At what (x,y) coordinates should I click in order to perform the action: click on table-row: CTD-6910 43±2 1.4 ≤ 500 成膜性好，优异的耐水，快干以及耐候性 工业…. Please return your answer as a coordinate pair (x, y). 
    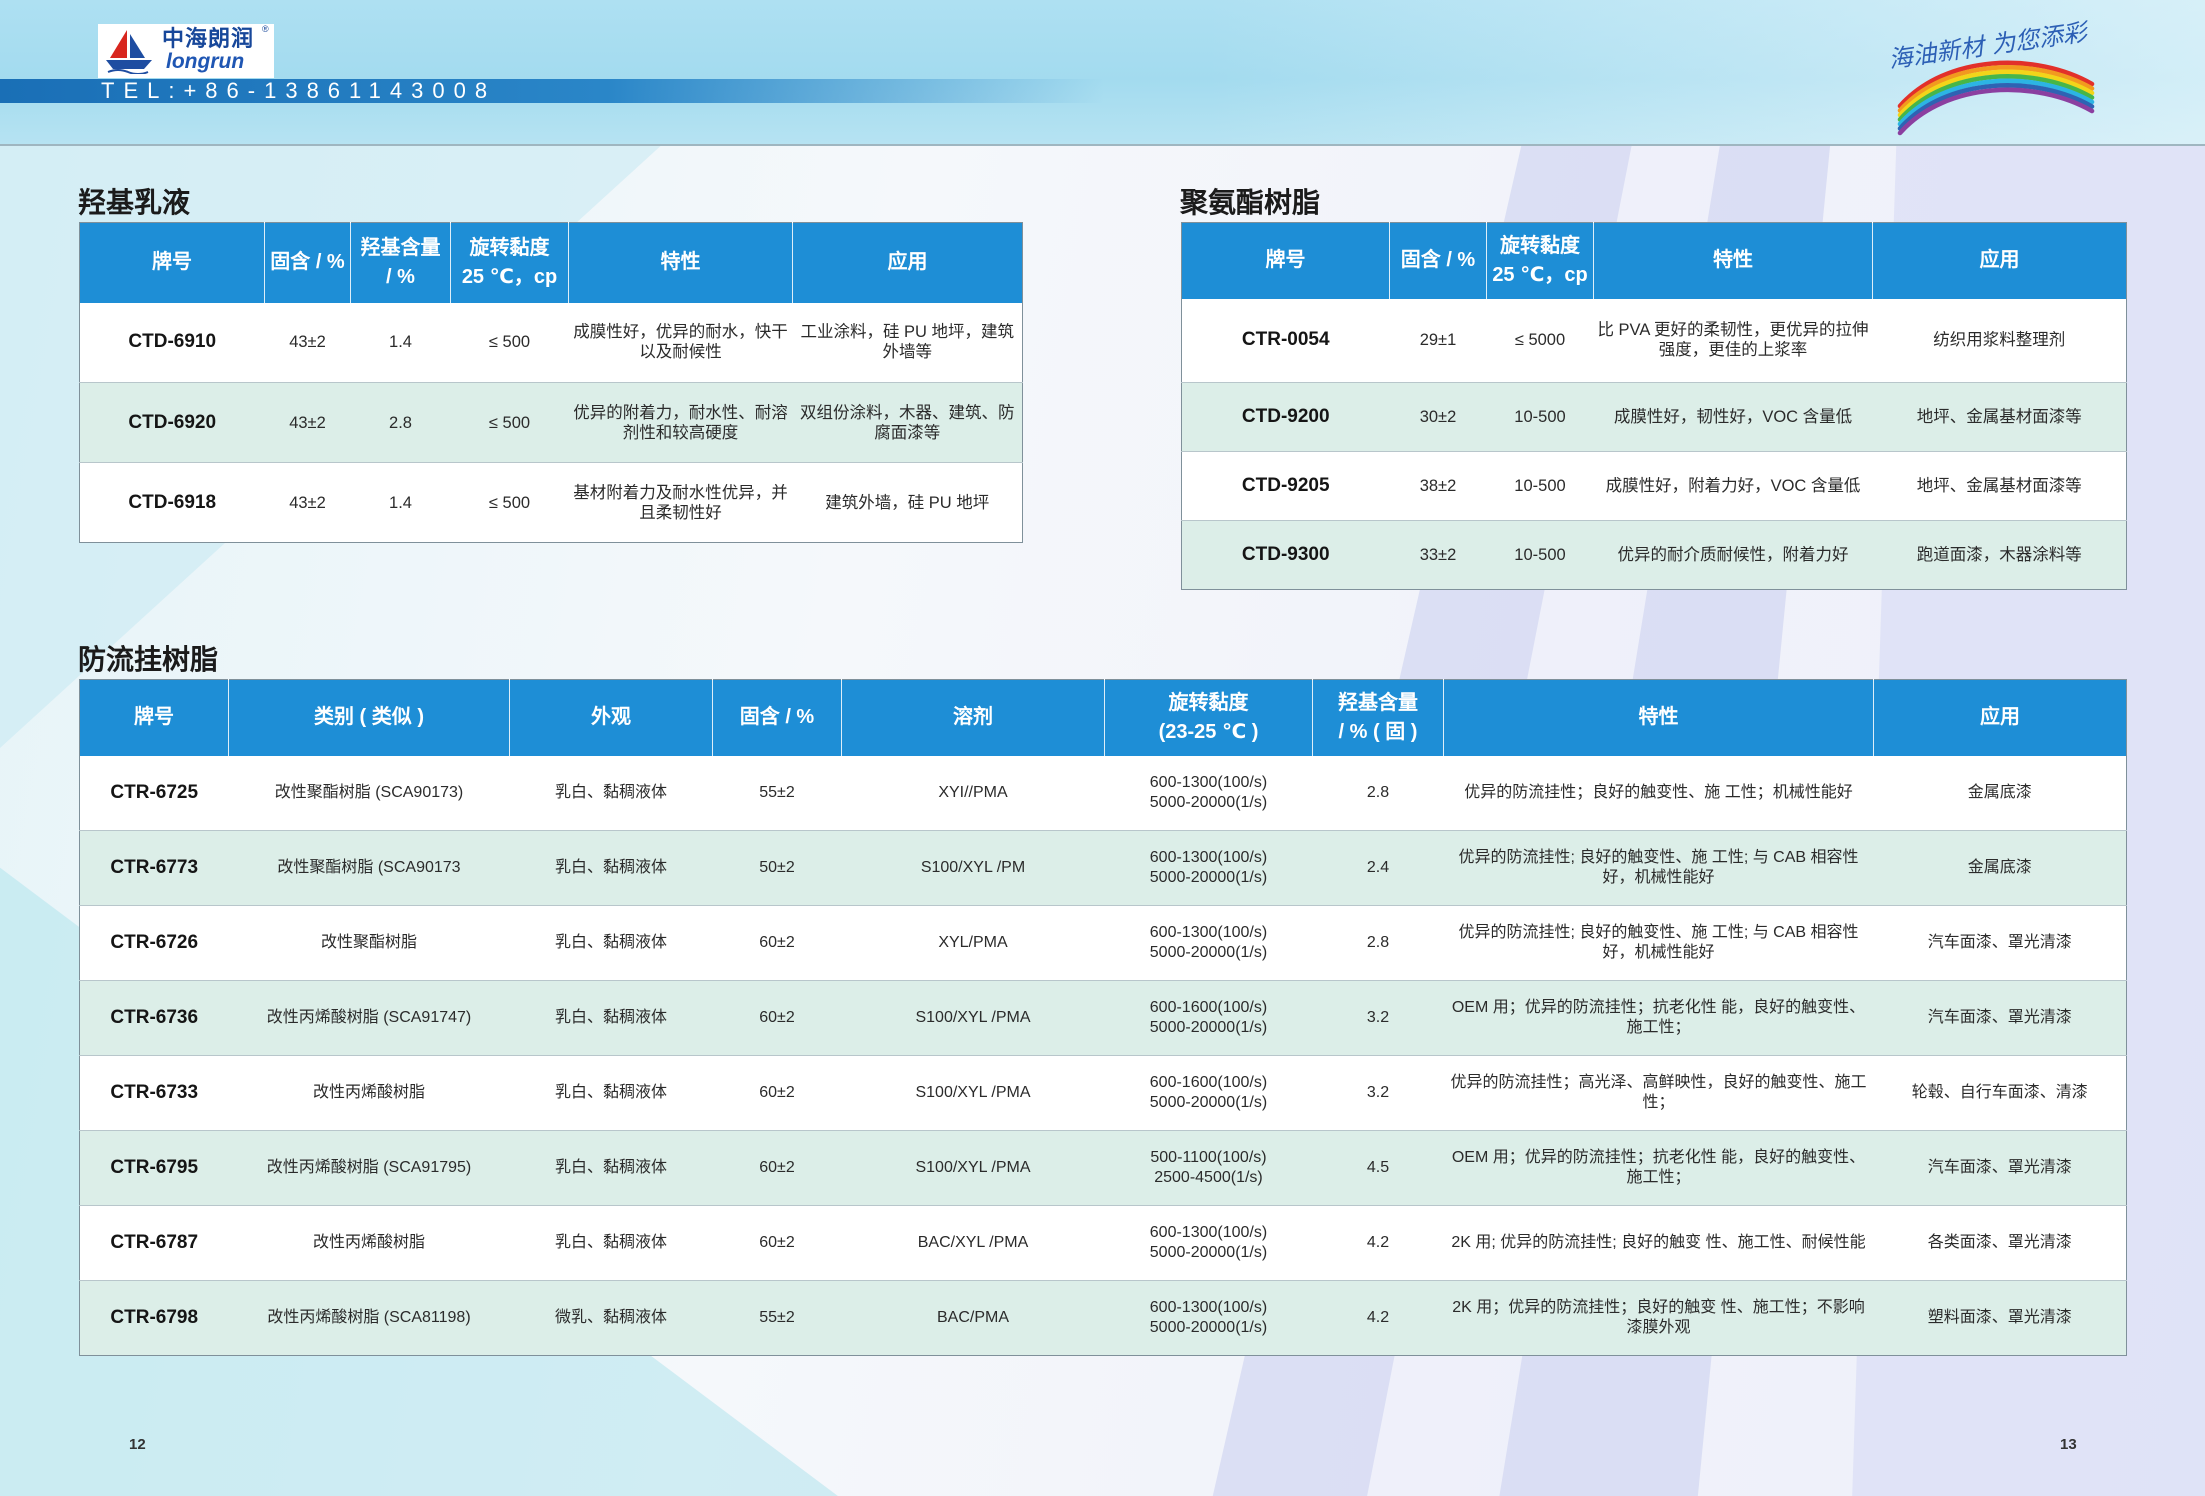
    Looking at the image, I should click on (551, 342).